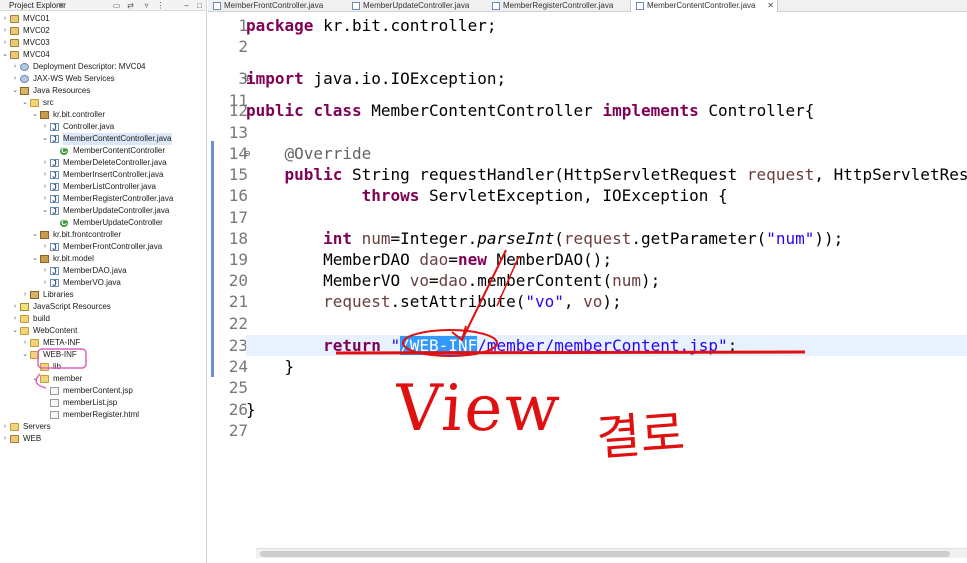 The height and width of the screenshot is (563, 967). I want to click on tree-item: ⌄ WEB-INF, so click(103, 355).